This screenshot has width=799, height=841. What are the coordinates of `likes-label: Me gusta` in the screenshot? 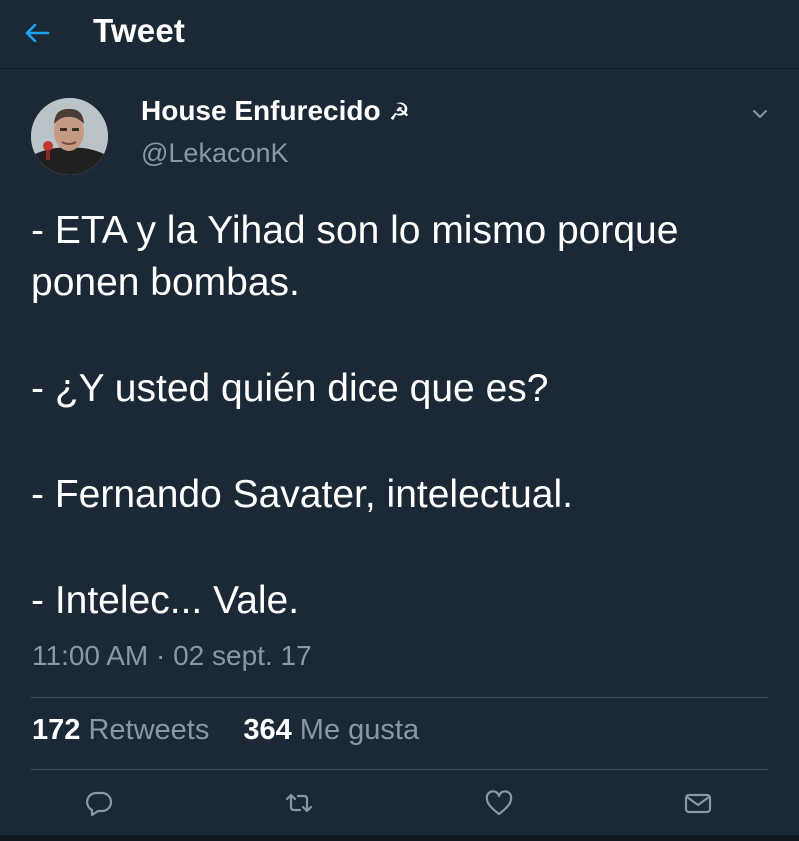 It's located at (359, 730).